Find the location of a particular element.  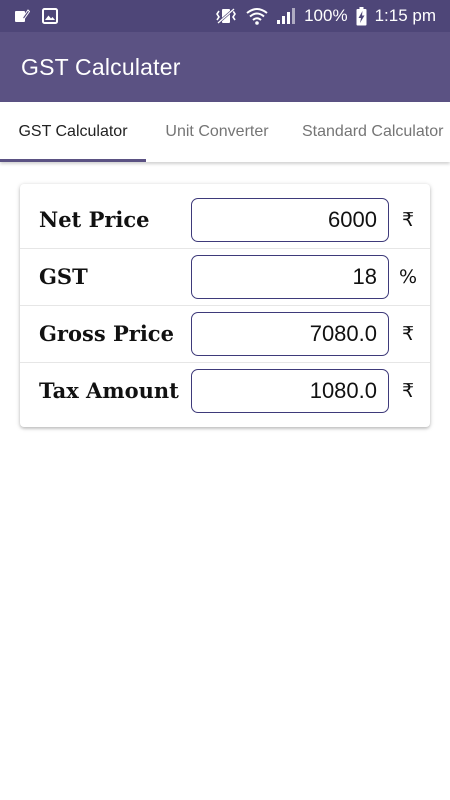

status-right-icons: 100% 1:15 pm is located at coordinates (325, 16).